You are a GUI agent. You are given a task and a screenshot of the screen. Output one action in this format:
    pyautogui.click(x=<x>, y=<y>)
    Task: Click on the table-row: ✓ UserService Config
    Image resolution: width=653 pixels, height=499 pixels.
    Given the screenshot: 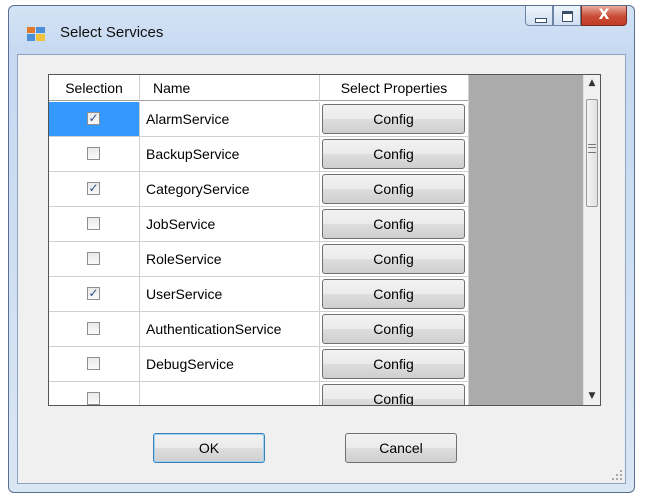 What is the action you would take?
    pyautogui.click(x=259, y=294)
    